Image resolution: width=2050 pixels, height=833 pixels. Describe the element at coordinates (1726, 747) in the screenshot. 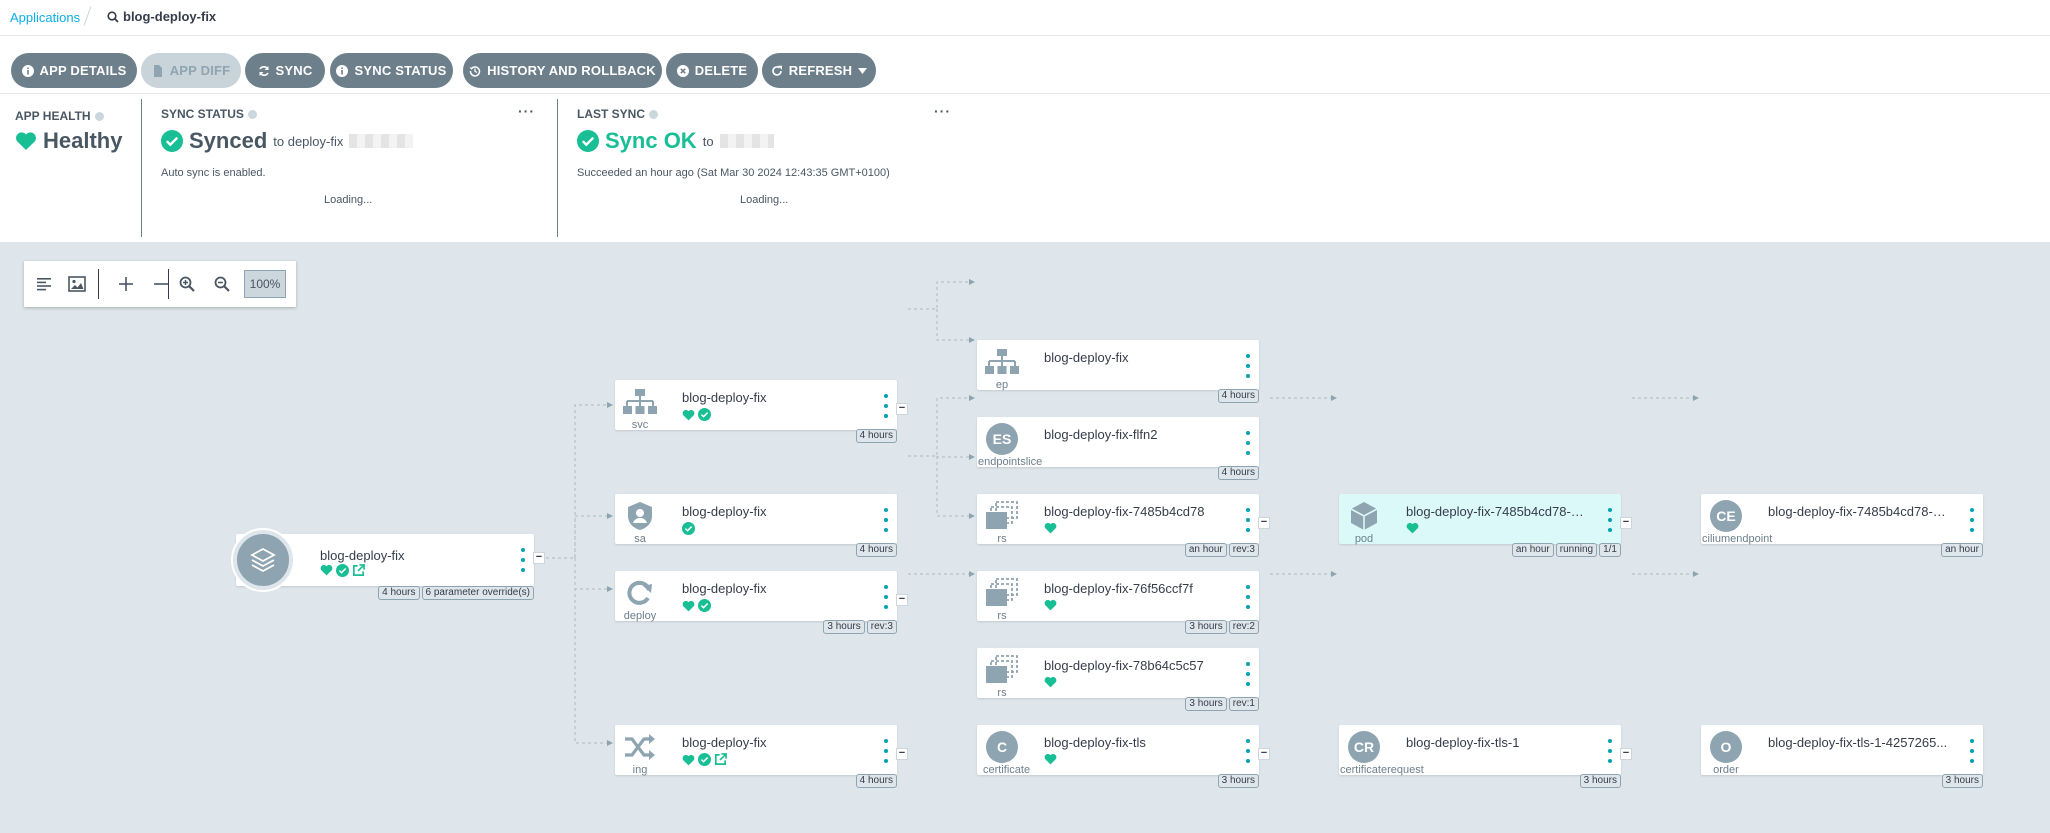

I see `order-icon: O` at that location.